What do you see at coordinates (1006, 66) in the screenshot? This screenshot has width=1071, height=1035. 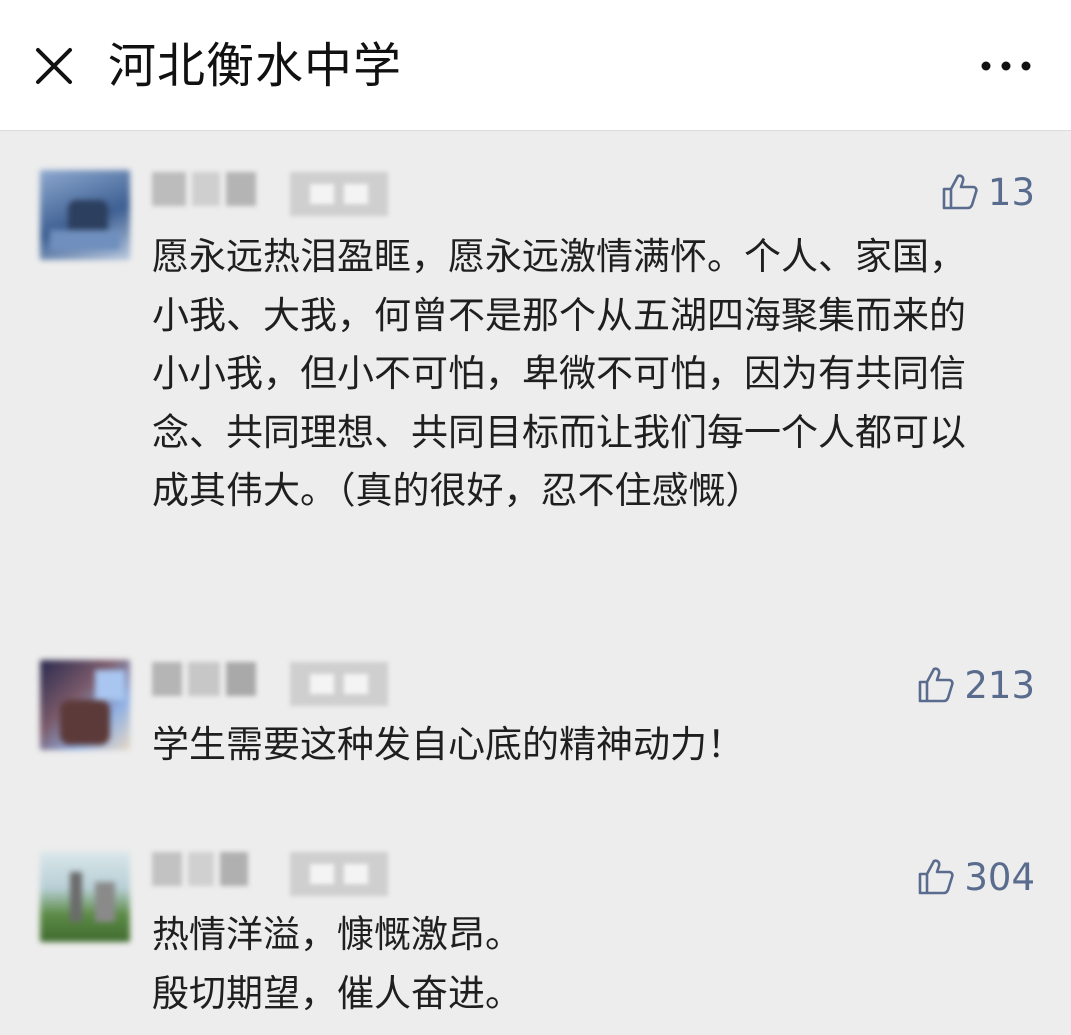 I see `more-dots-icon` at bounding box center [1006, 66].